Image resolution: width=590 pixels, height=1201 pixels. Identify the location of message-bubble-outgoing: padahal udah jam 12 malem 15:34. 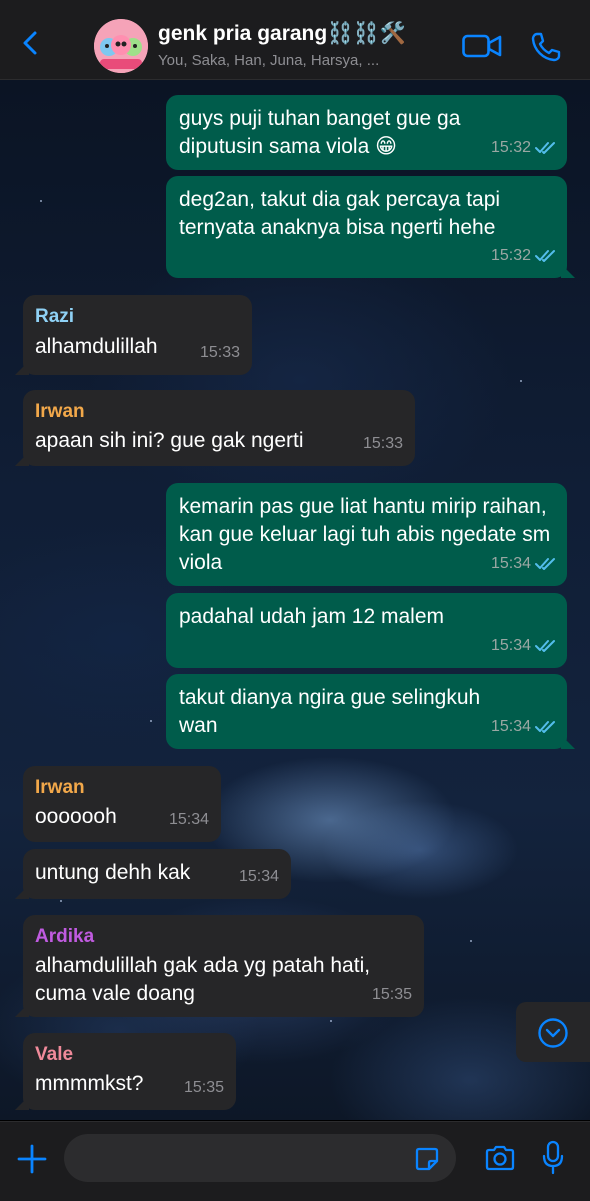
(366, 630).